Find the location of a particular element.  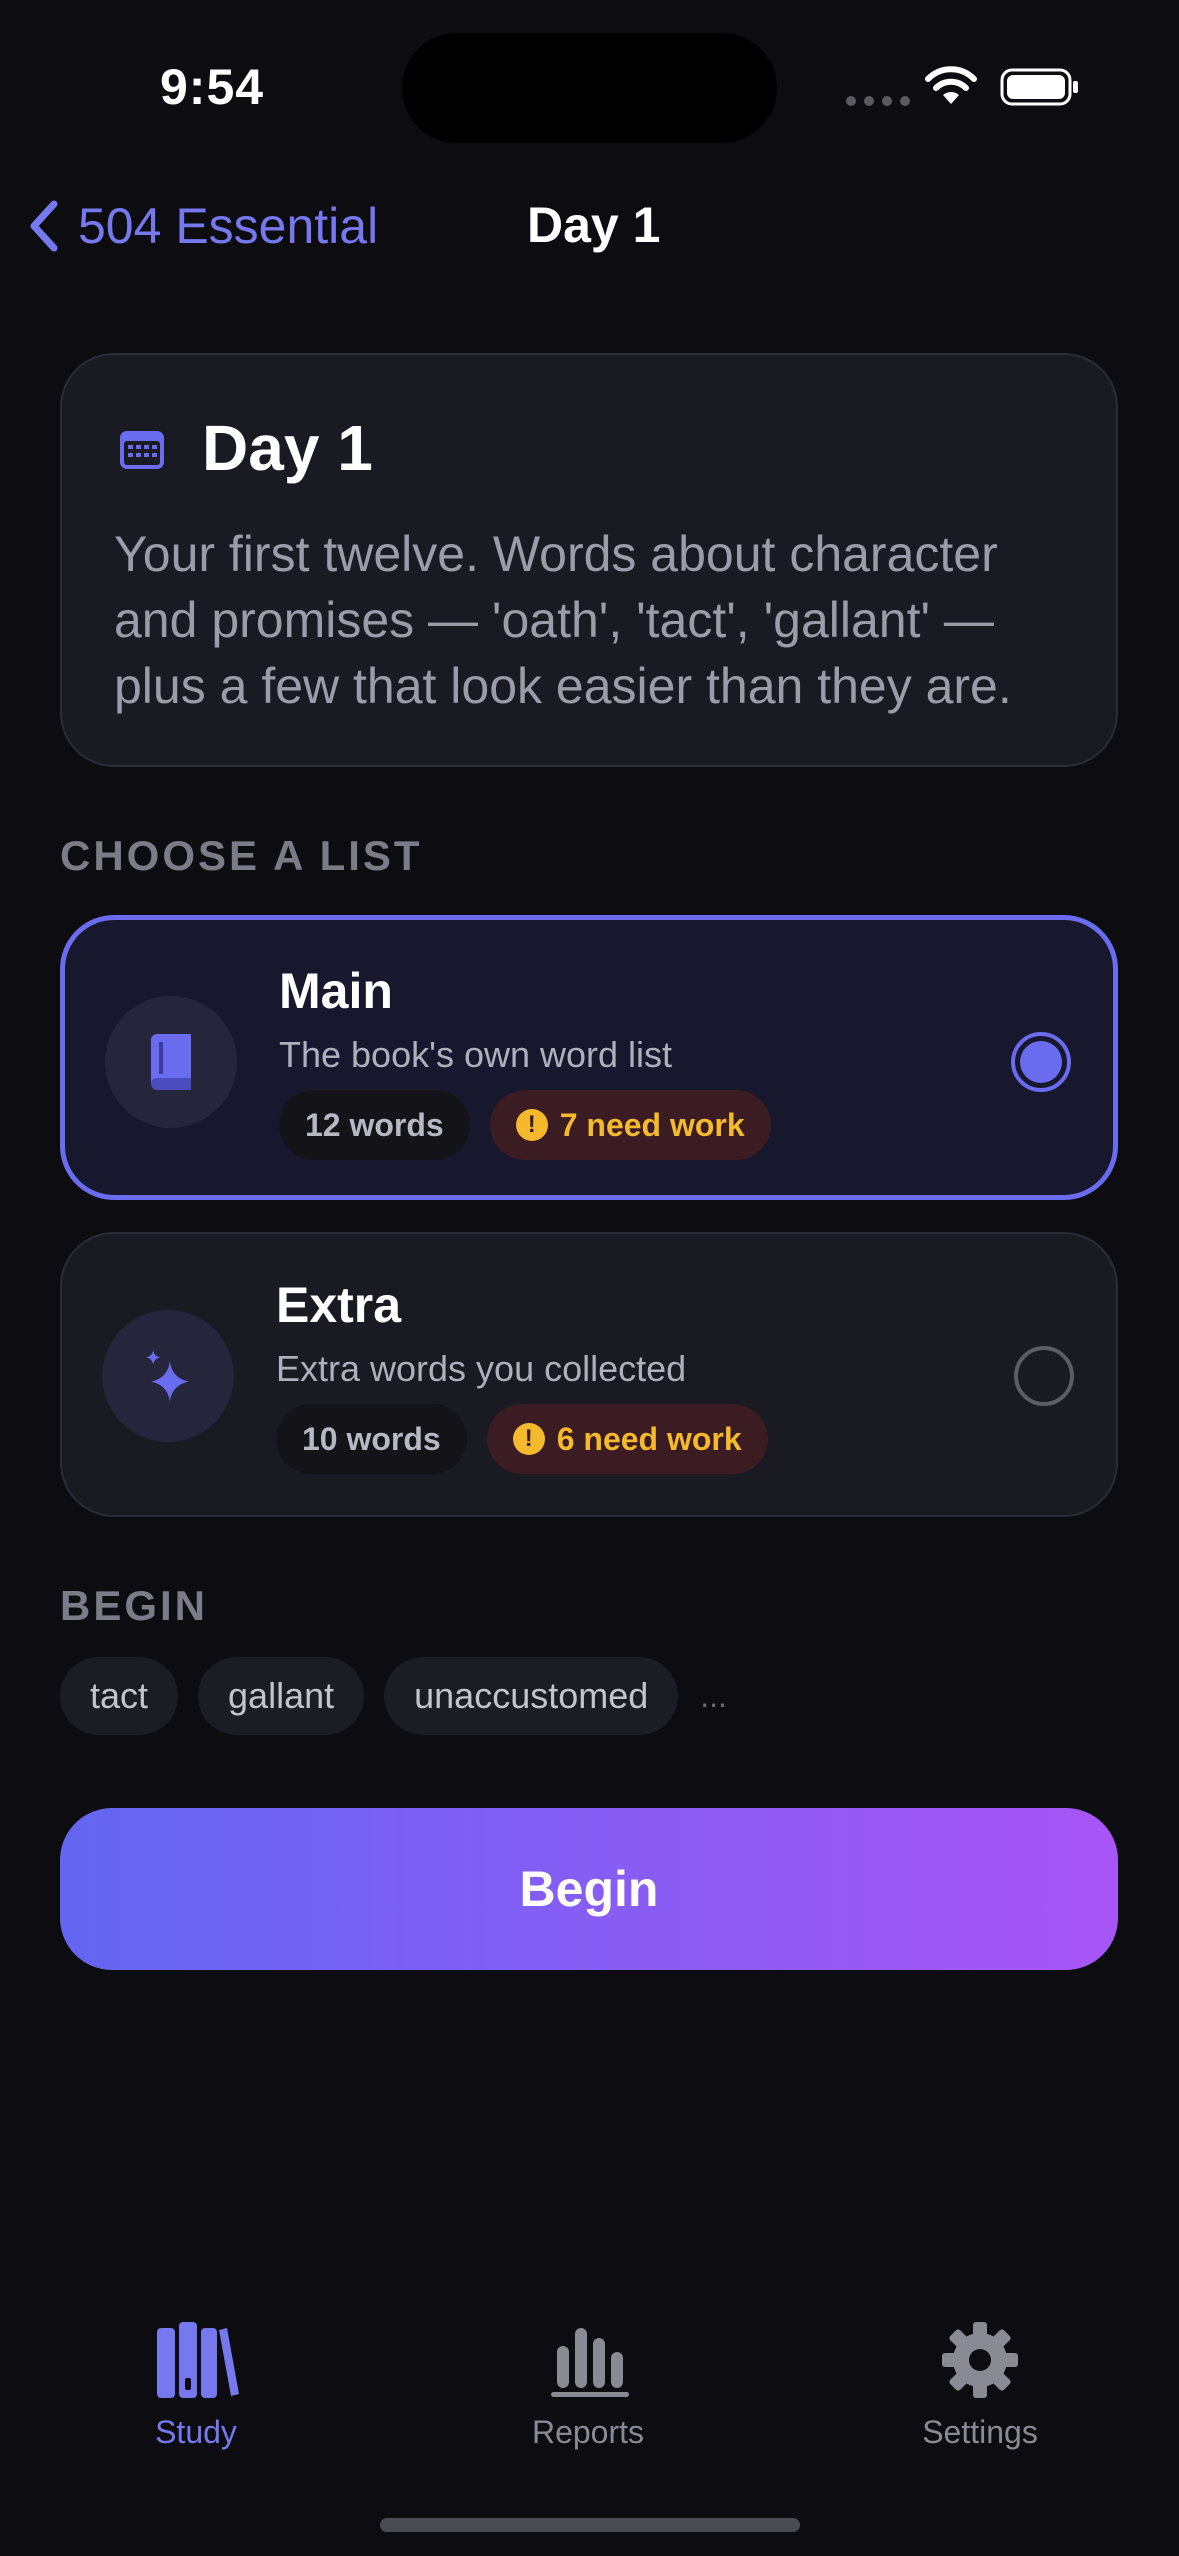

day-heading: Day 1 is located at coordinates (287, 448).